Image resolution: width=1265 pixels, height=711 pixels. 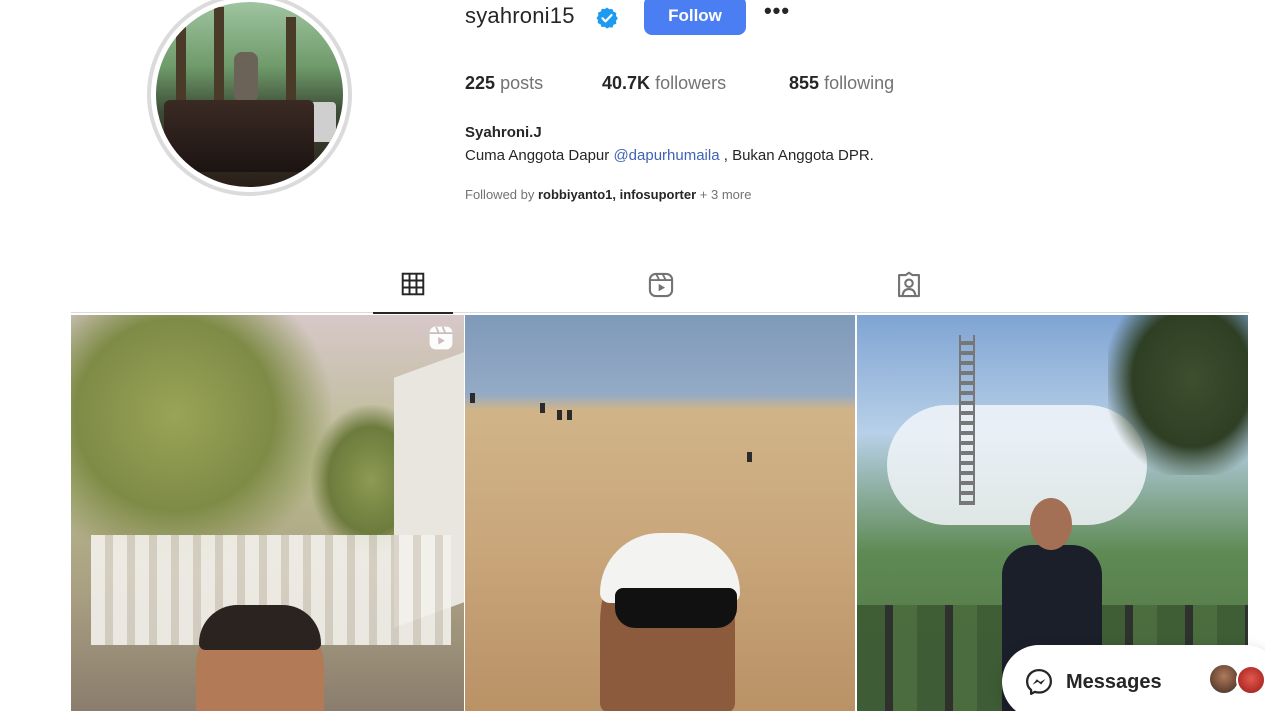 I want to click on avatar-car, so click(x=239, y=136).